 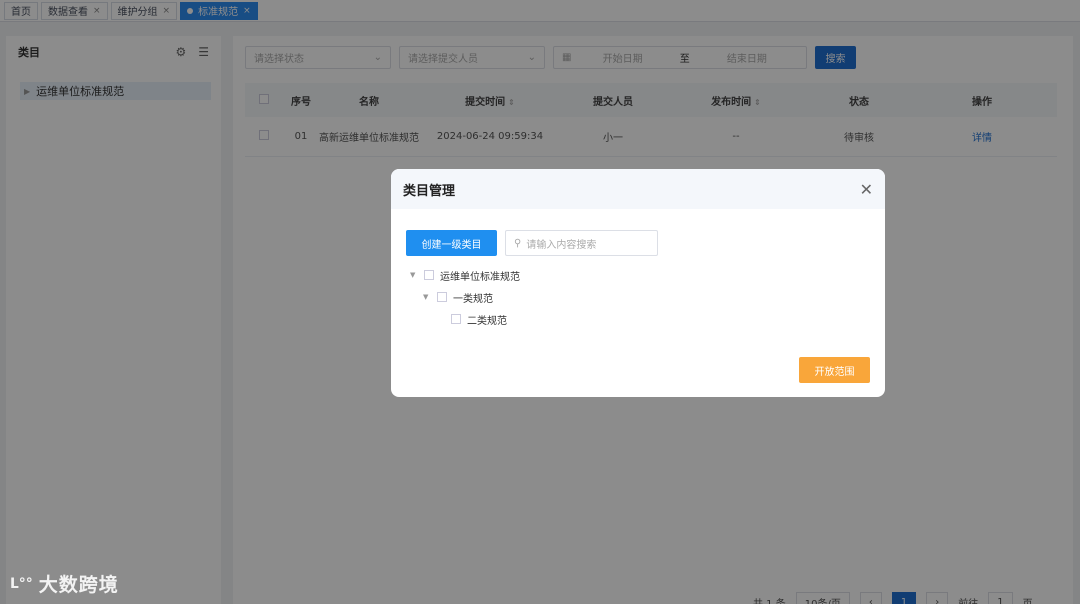 What do you see at coordinates (834, 370) in the screenshot?
I see `open-scope-button: 开放范围` at bounding box center [834, 370].